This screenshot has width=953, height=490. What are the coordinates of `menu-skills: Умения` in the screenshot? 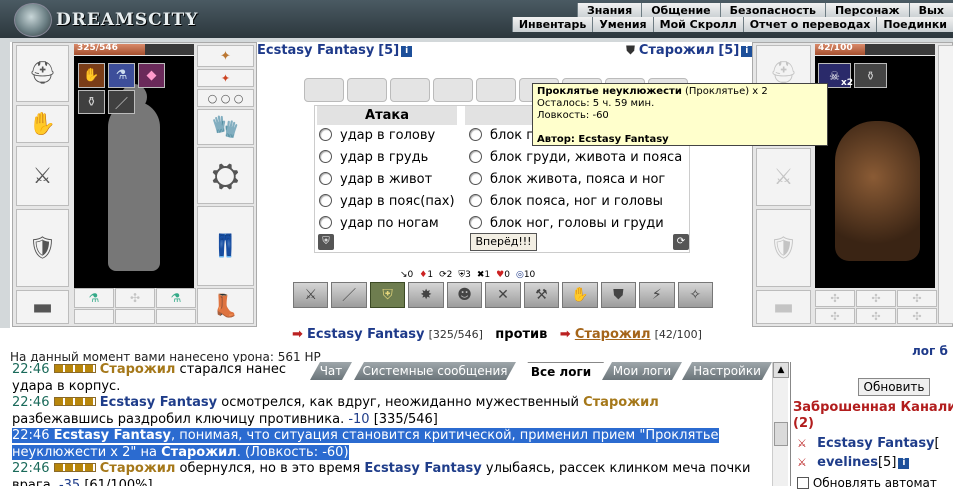 It's located at (622, 24).